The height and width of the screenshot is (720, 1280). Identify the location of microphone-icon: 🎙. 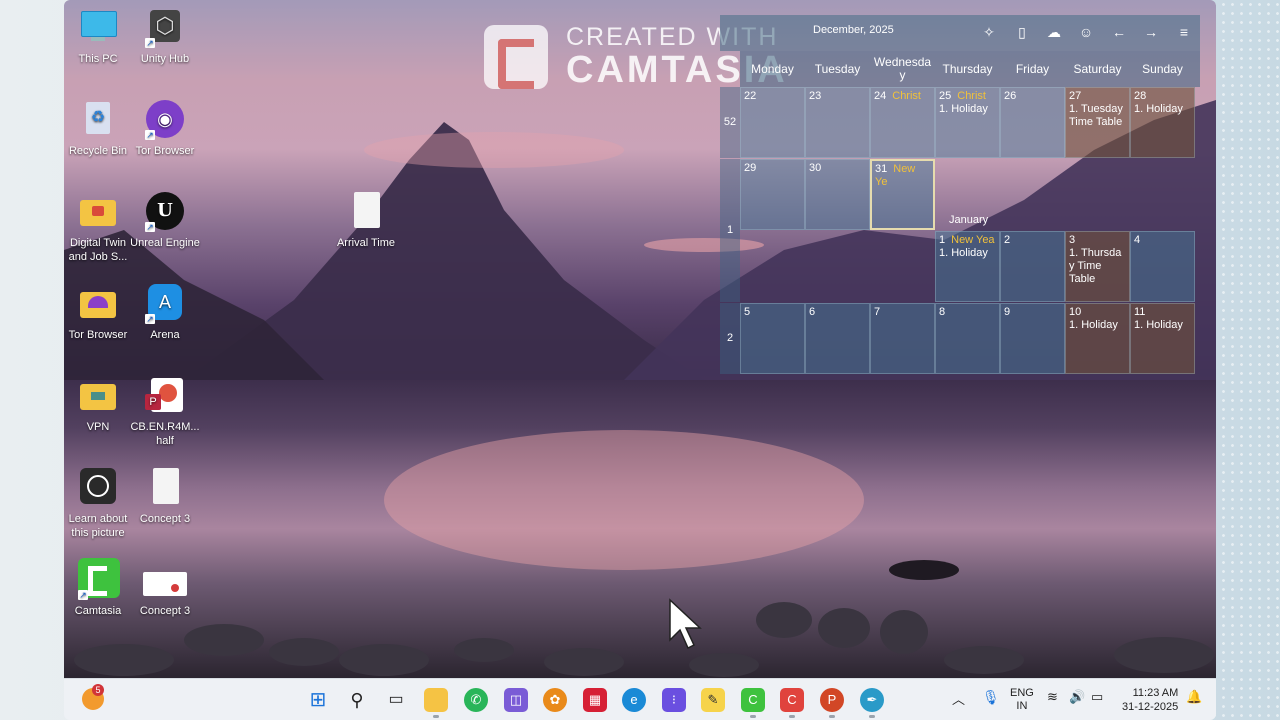
(991, 697).